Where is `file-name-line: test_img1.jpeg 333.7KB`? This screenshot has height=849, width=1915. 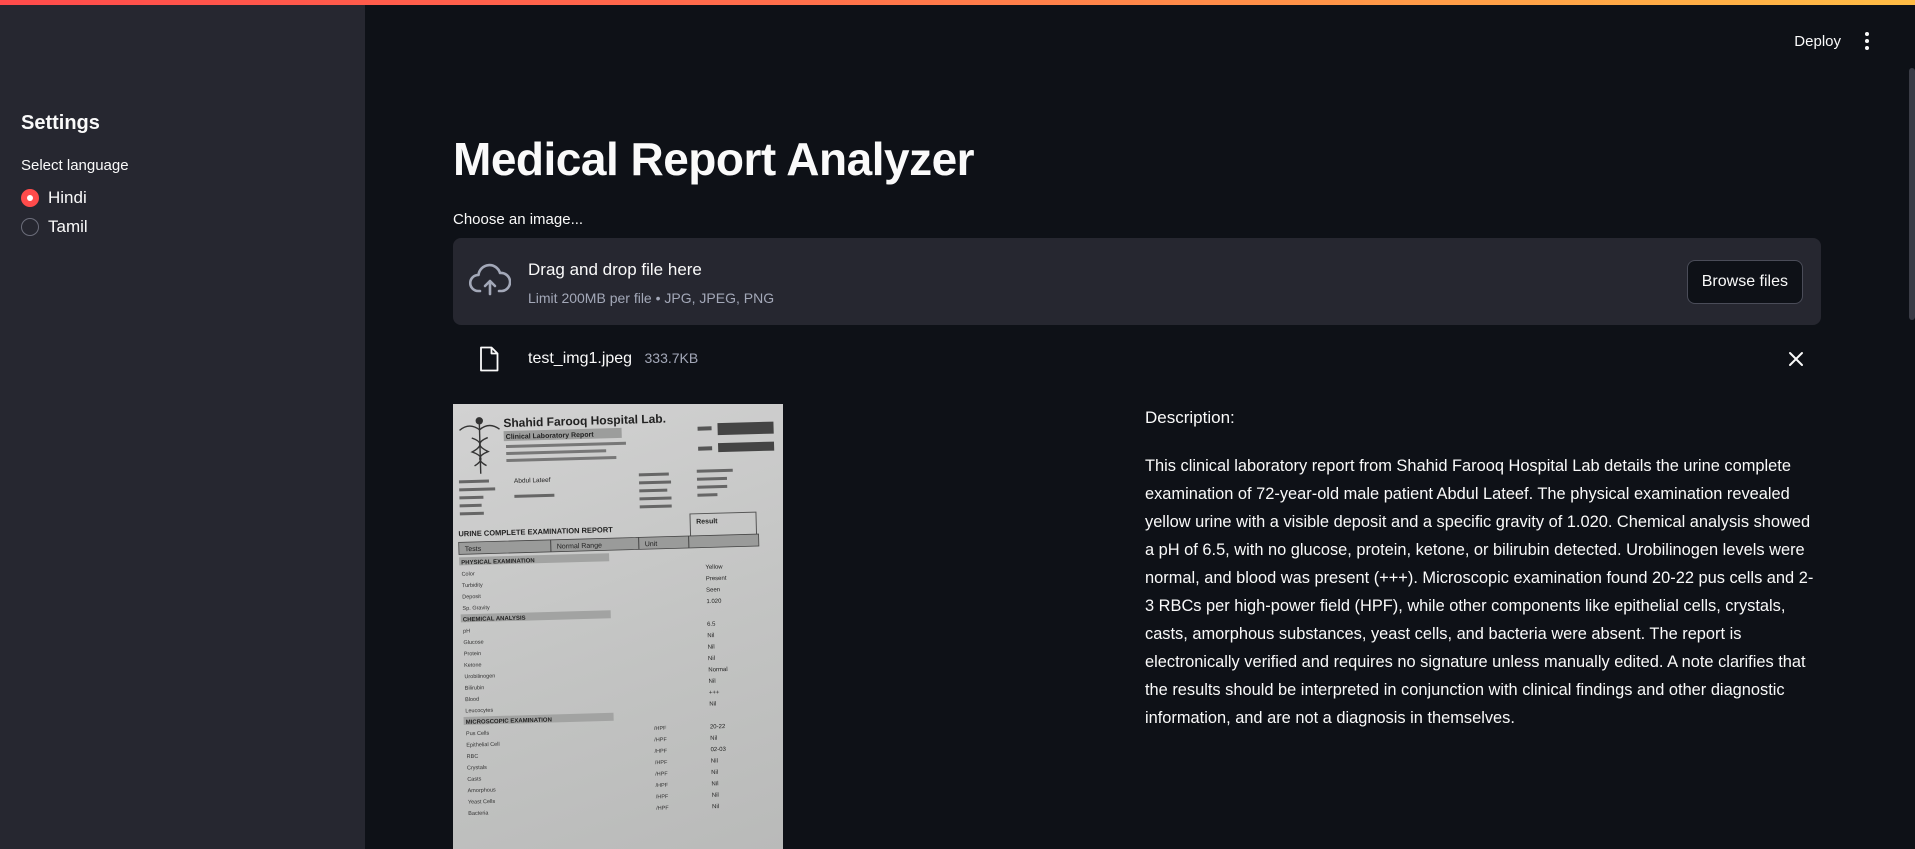
file-name-line: test_img1.jpeg 333.7KB is located at coordinates (613, 359).